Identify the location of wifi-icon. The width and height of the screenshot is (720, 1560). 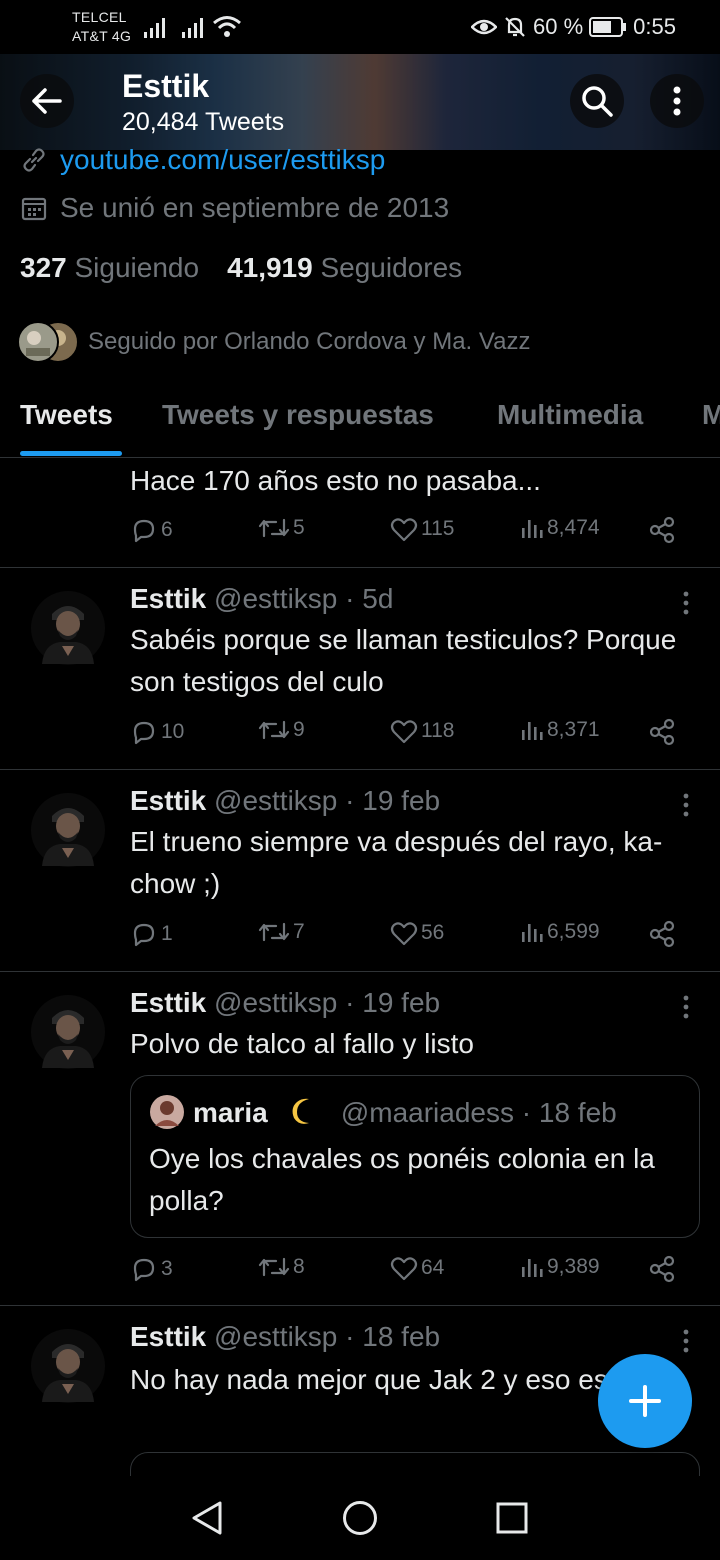
(227, 27).